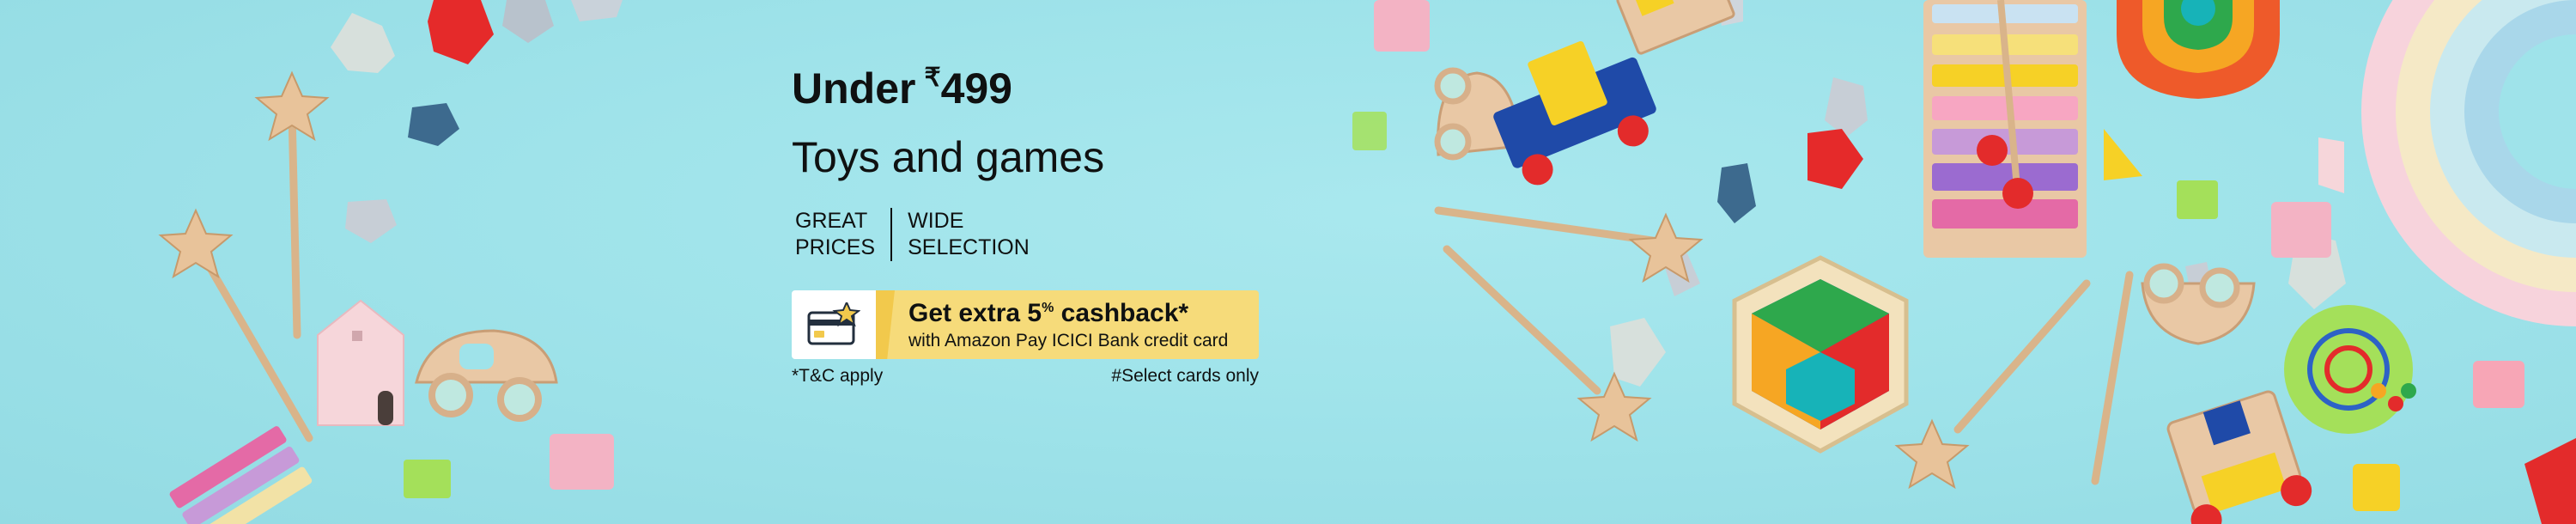  Describe the element at coordinates (2350, 369) in the screenshot. I see `bead-maze-icon` at that location.